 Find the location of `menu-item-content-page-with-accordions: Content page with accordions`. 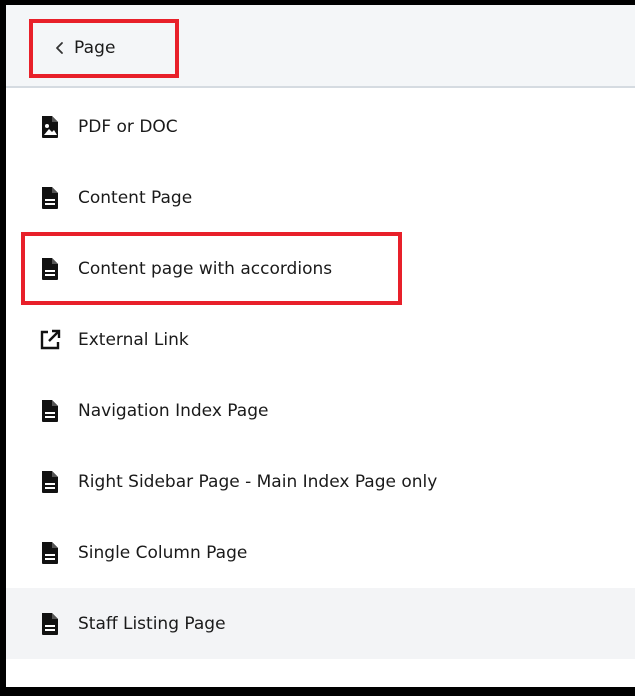

menu-item-content-page-with-accordions: Content page with accordions is located at coordinates (320, 268).